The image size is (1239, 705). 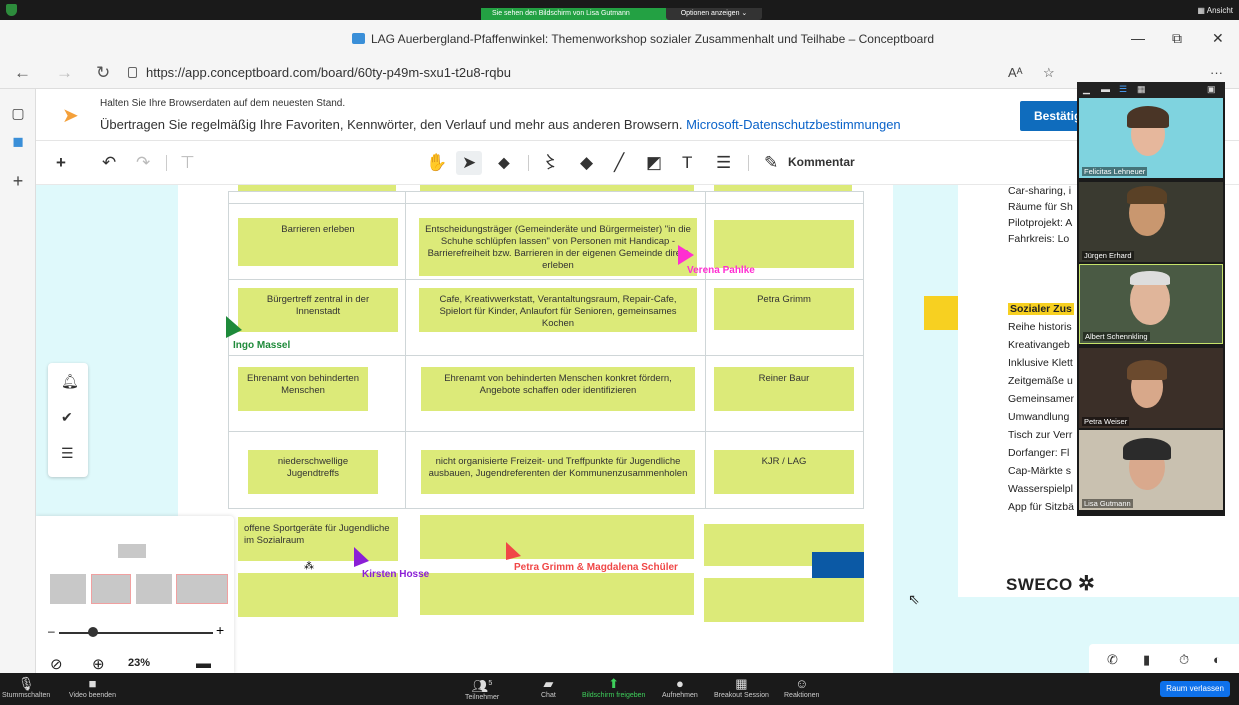 I want to click on phone-icon: ✆, so click(x=1112, y=660).